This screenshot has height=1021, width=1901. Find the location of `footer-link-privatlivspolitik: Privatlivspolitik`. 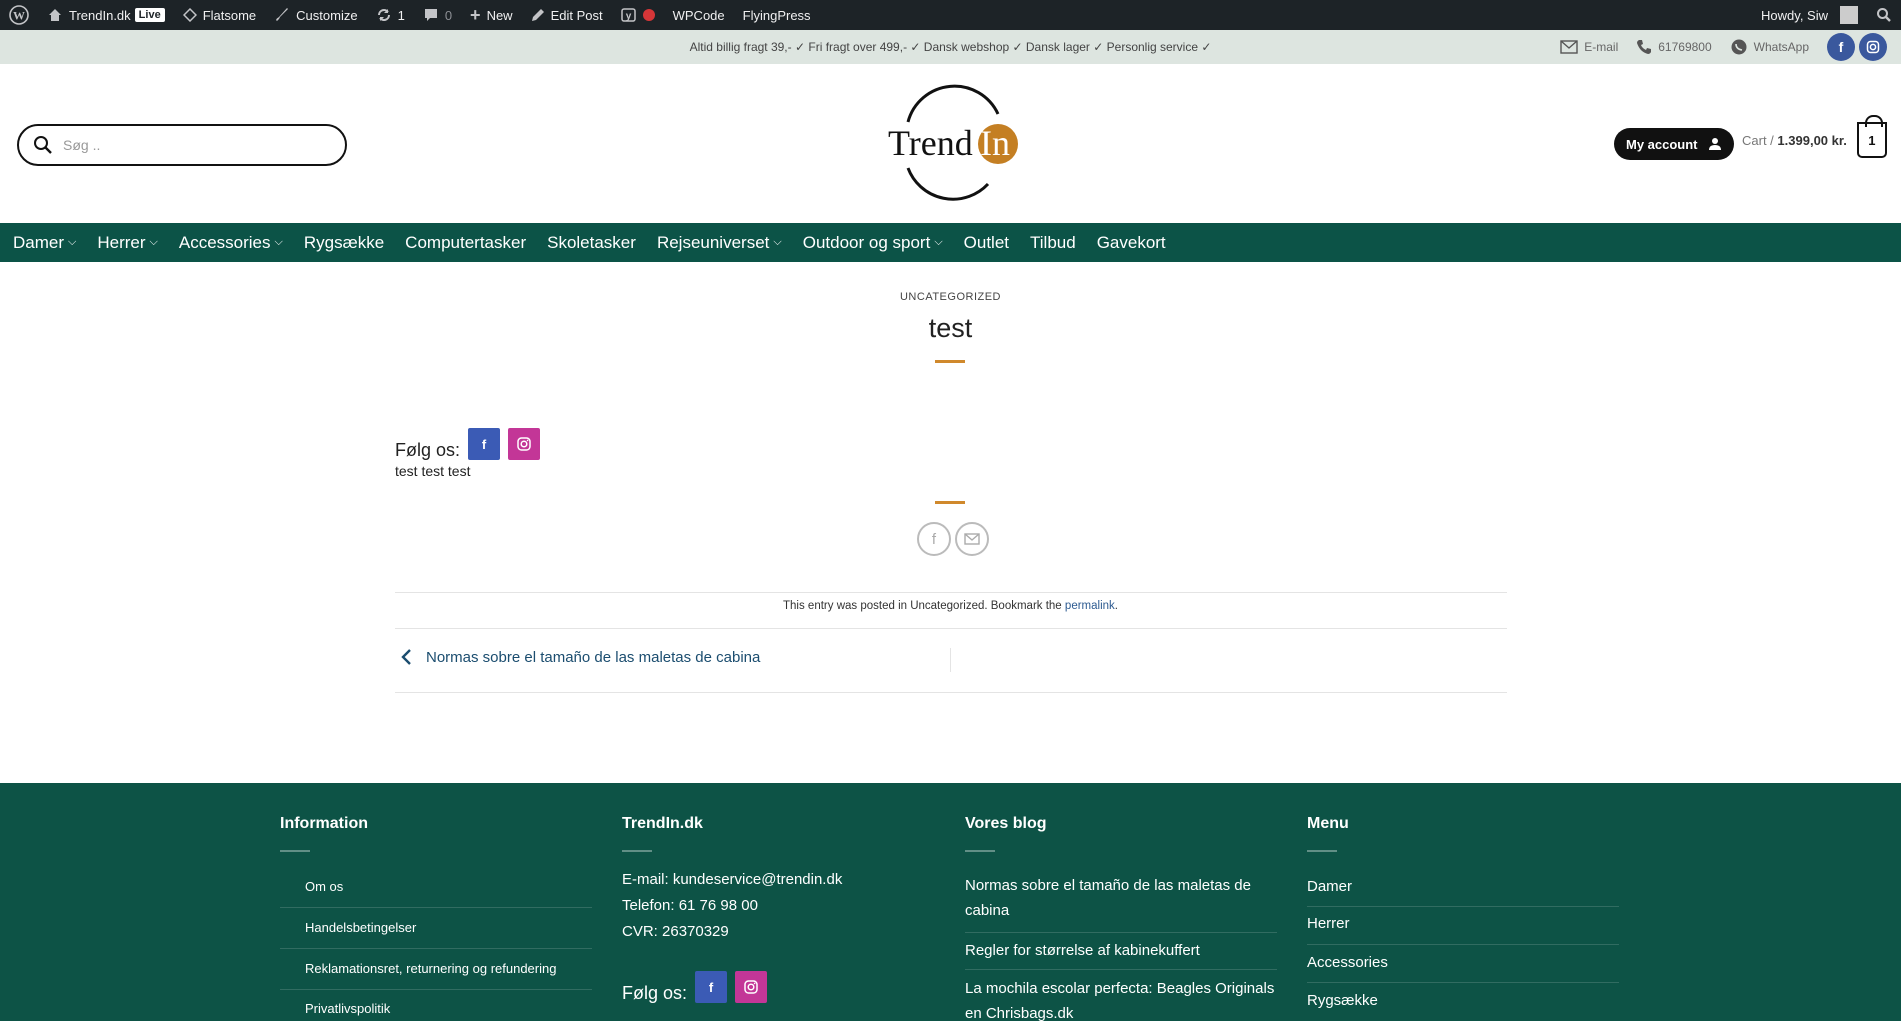

footer-link-privatlivspolitik: Privatlivspolitik is located at coordinates (347, 1008).